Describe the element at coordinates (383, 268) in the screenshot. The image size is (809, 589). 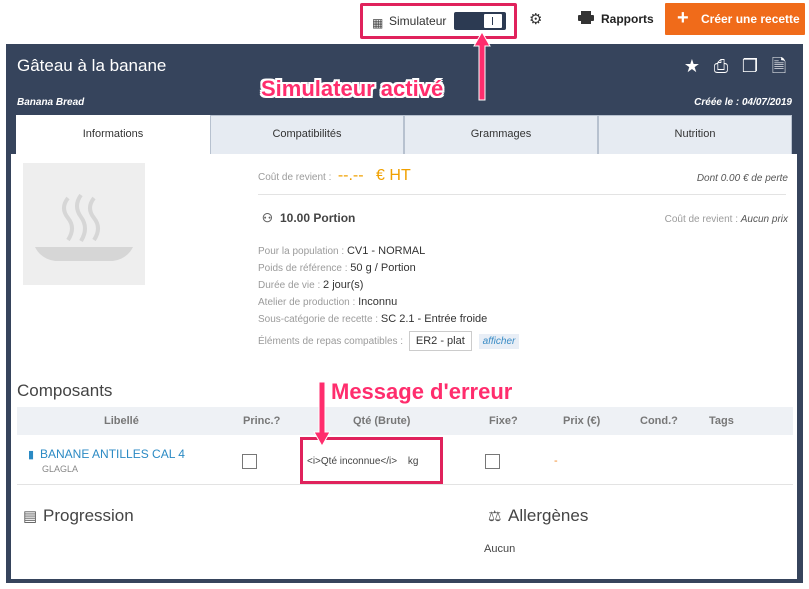
I see `poids-value: 50 g / Portion` at that location.